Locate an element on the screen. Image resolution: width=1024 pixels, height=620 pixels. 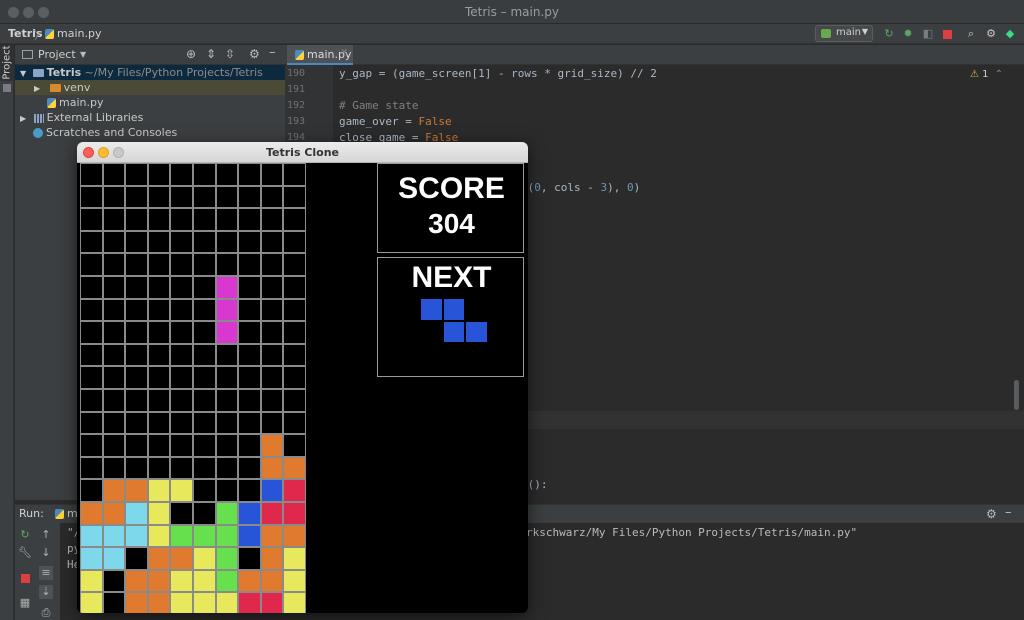
score-panel: SCORE 304 is located at coordinates (450, 208).